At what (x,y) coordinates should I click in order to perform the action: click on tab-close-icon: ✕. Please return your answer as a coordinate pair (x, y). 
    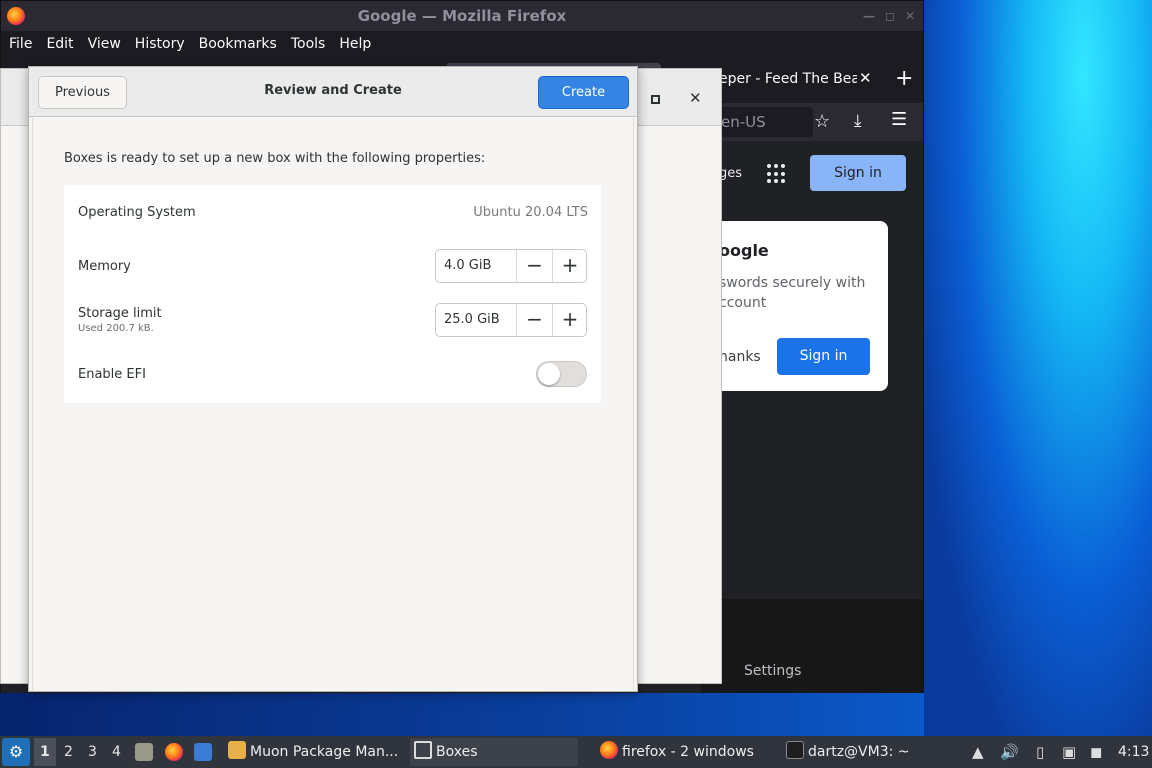
    Looking at the image, I should click on (865, 78).